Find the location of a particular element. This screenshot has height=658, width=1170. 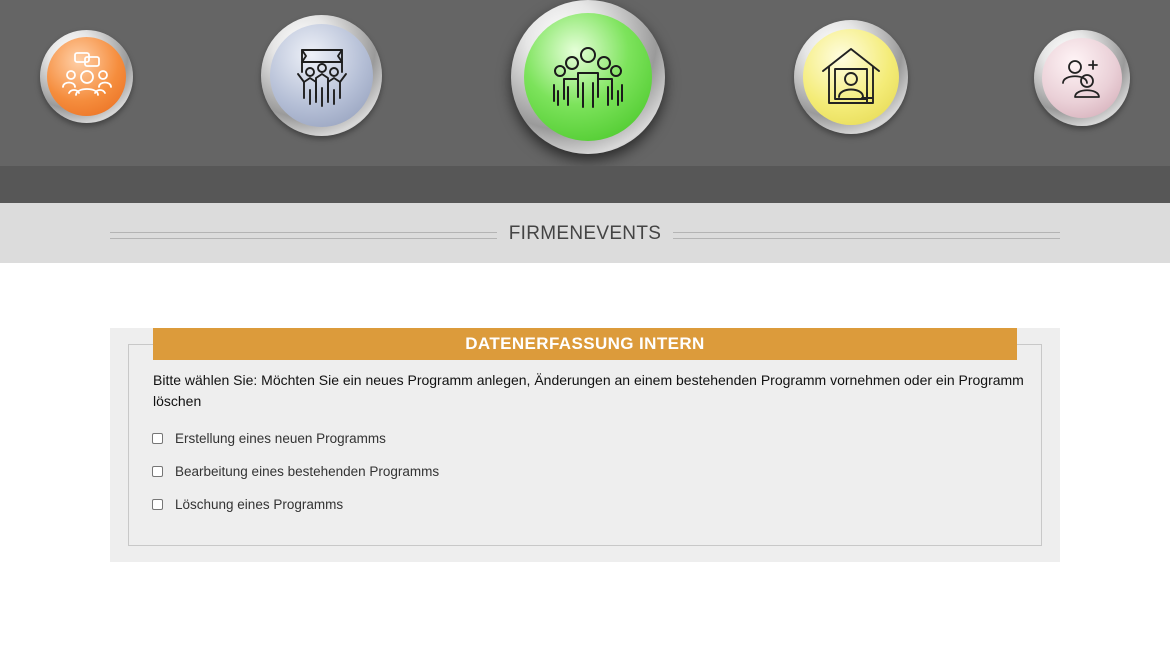

nav-button-company-group is located at coordinates (588, 77).